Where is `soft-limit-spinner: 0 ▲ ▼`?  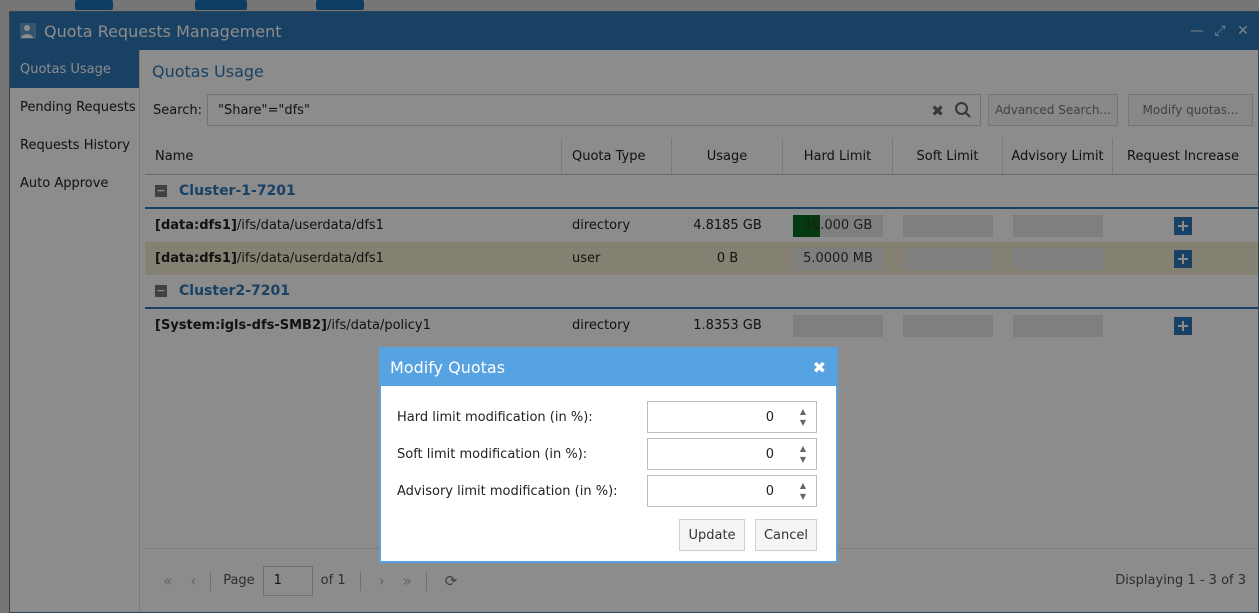
soft-limit-spinner: 0 ▲ ▼ is located at coordinates (732, 454).